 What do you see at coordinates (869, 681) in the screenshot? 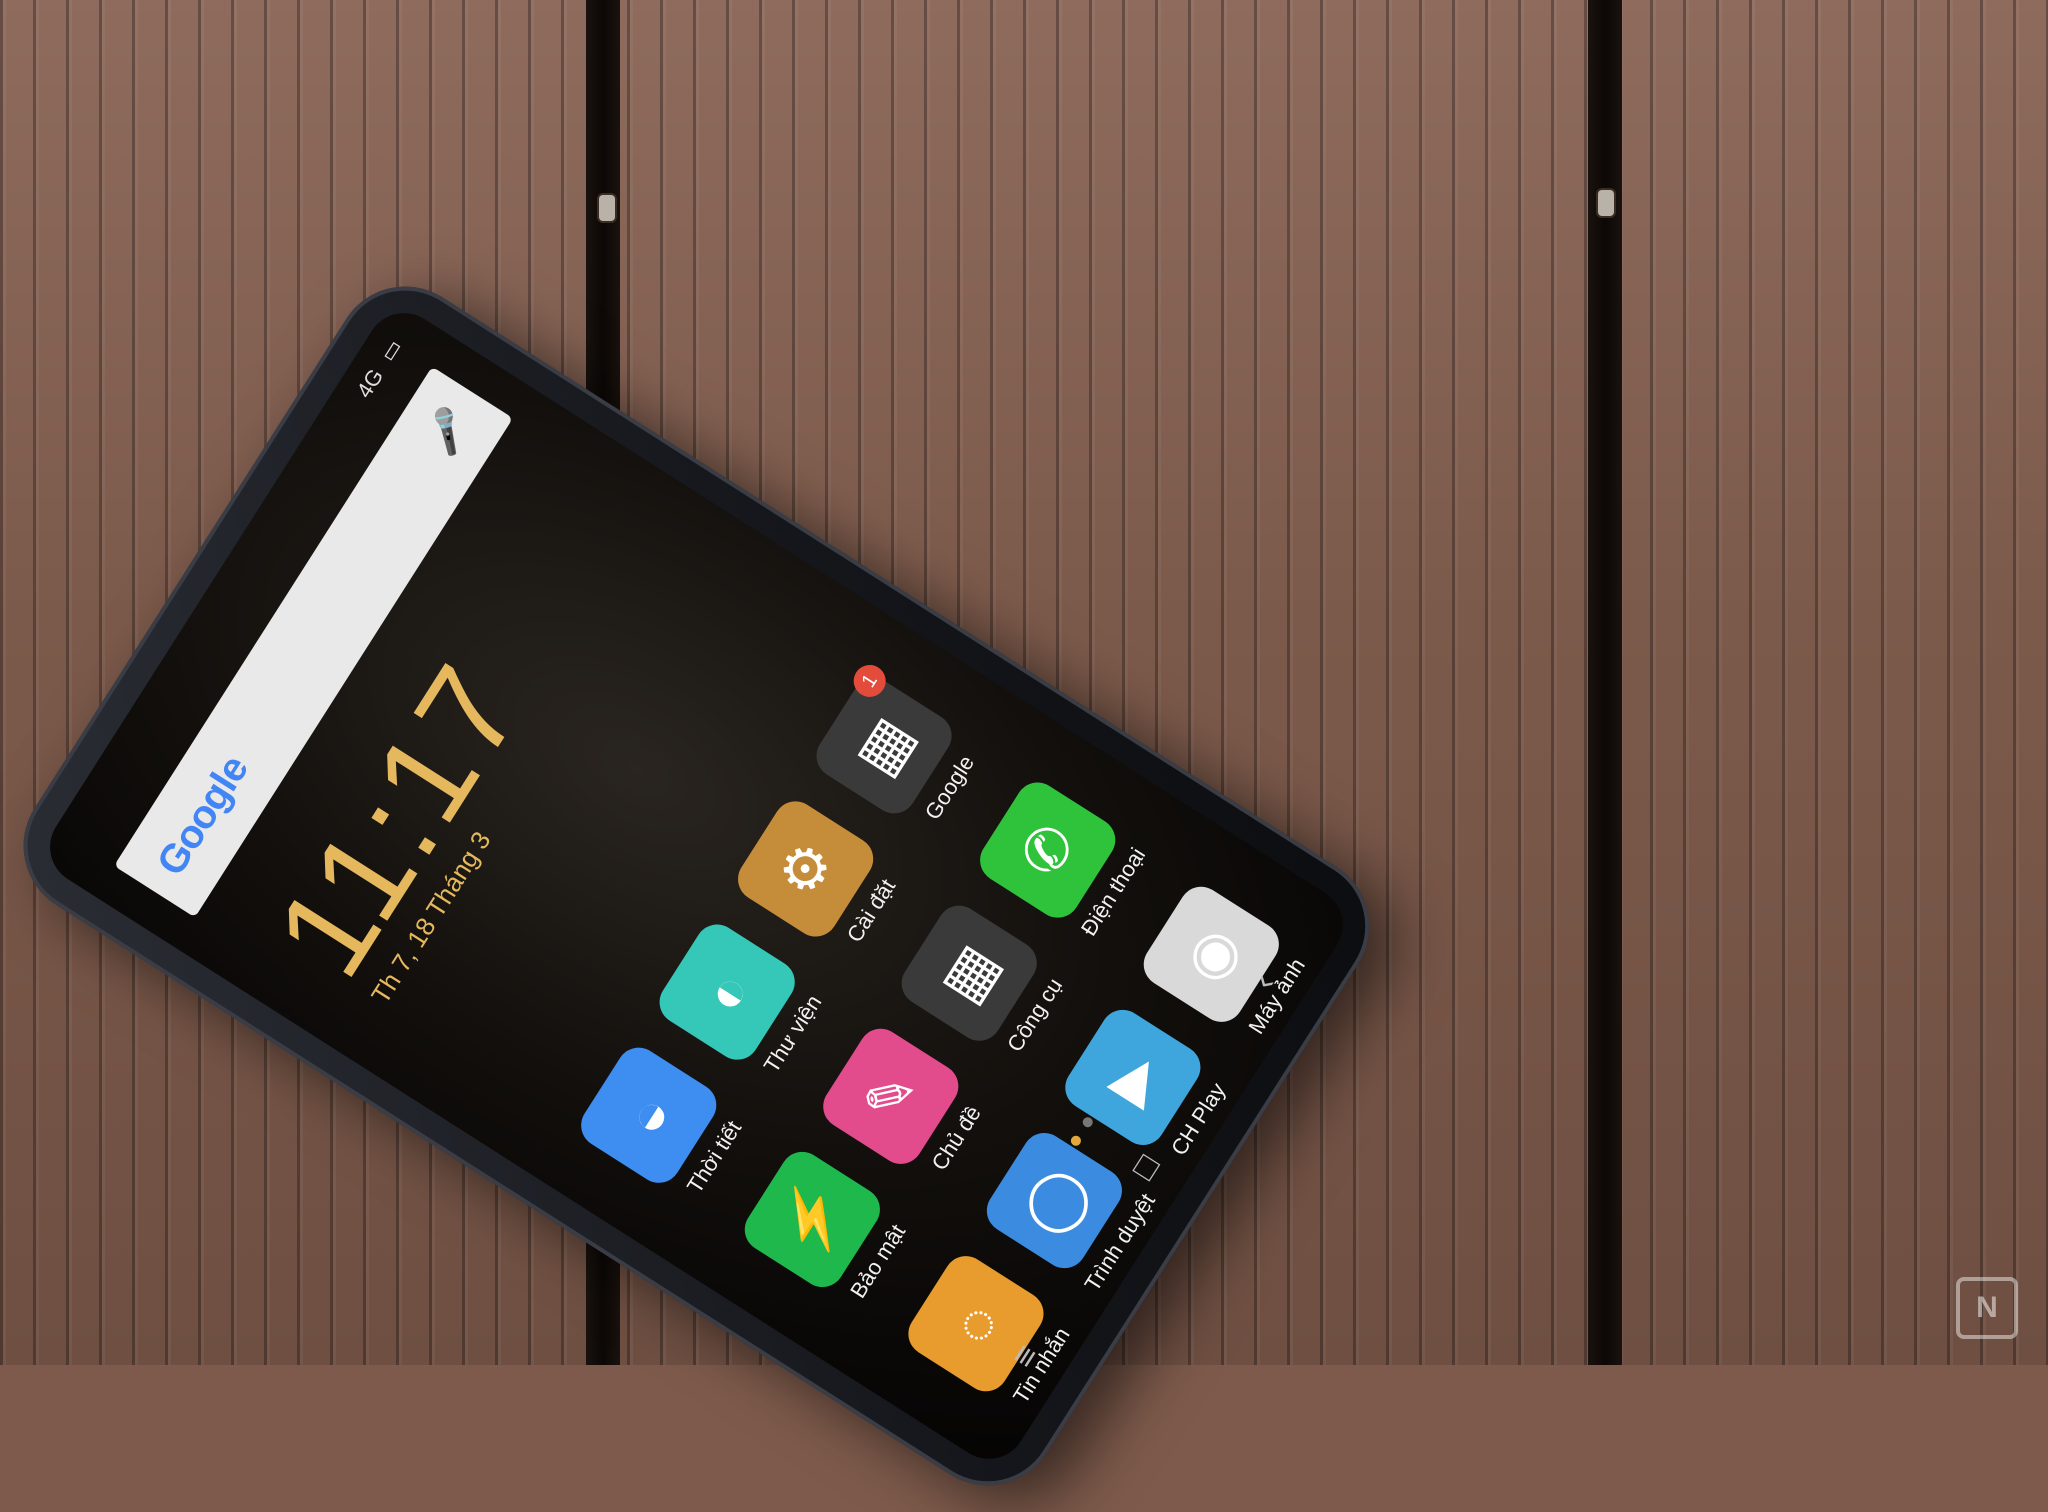
I see `notification-badge: 1` at bounding box center [869, 681].